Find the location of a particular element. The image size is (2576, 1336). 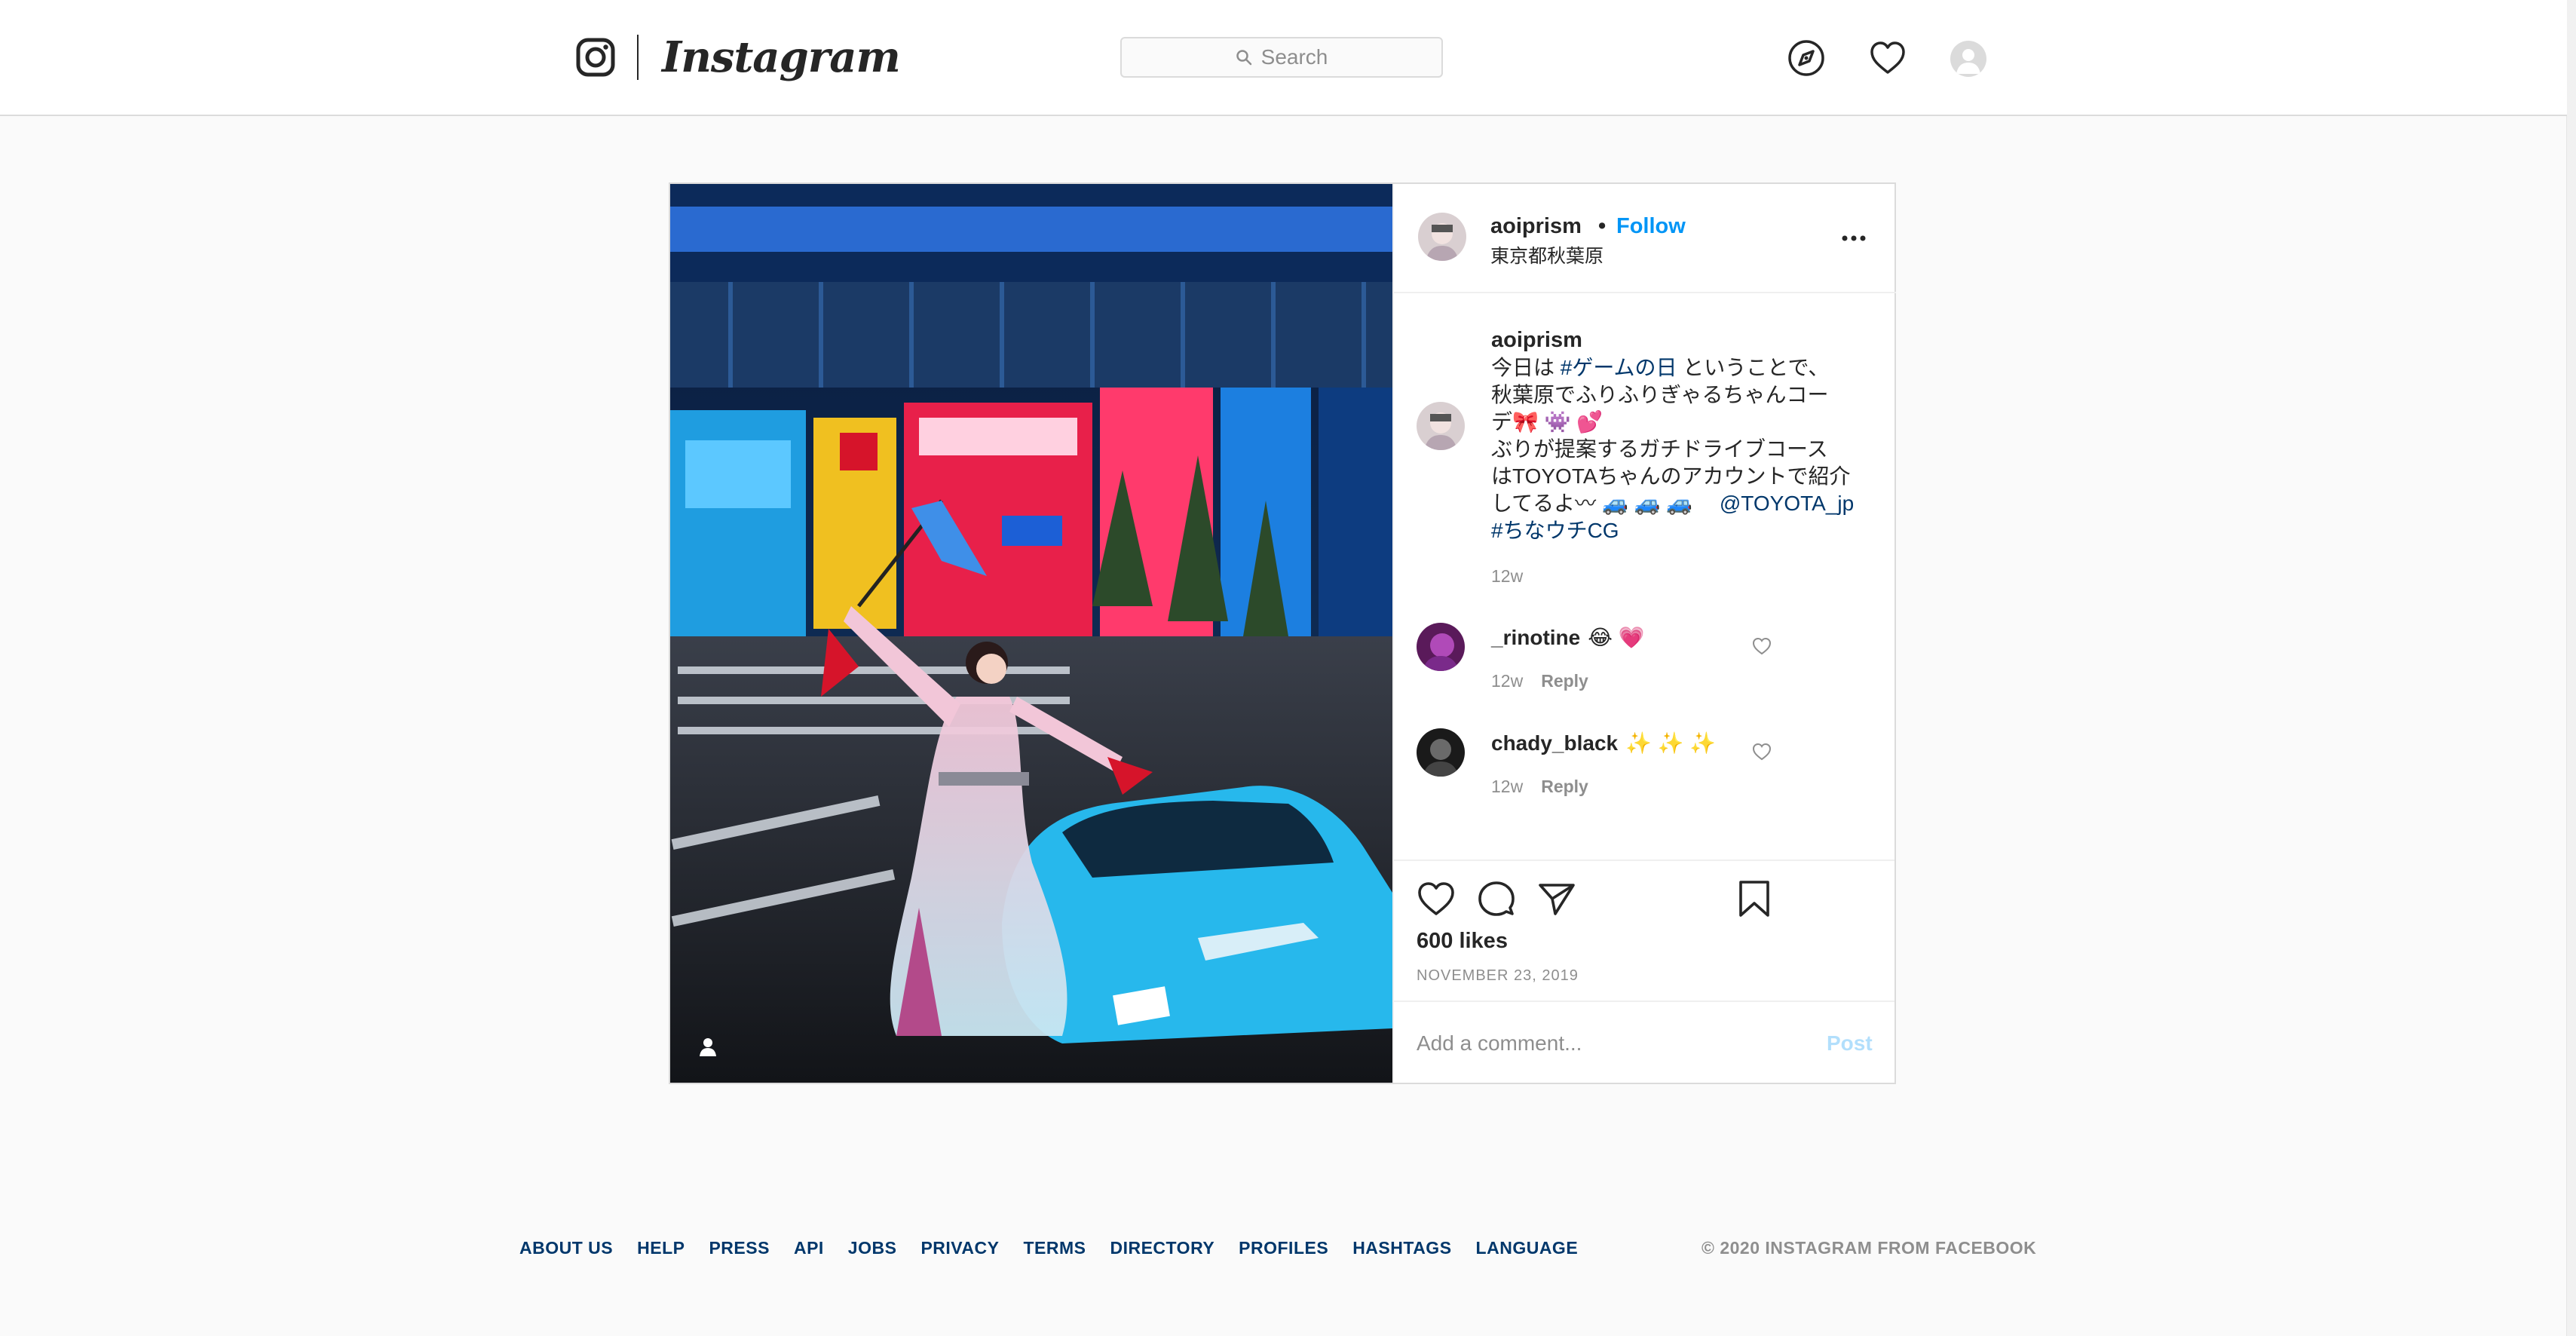

like-heart-icon is located at coordinates (1436, 898).